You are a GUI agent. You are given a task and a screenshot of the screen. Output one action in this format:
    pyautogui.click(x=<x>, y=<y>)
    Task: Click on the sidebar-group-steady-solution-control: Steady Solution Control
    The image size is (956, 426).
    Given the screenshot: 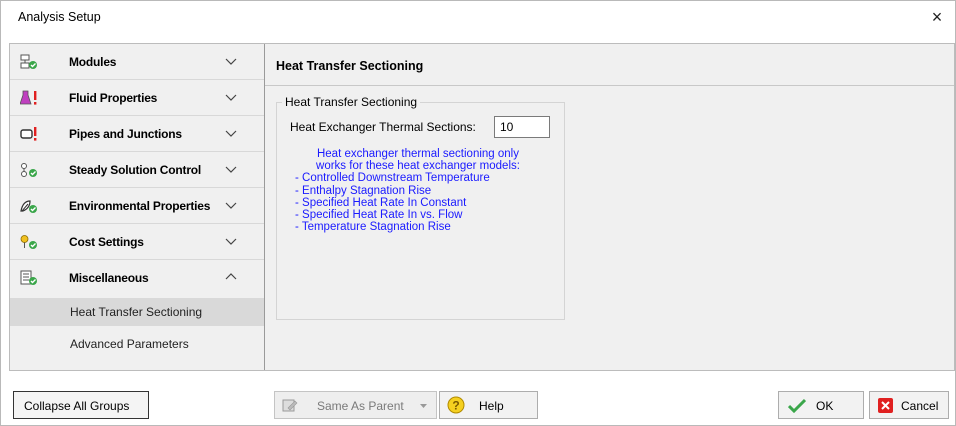 What is the action you would take?
    pyautogui.click(x=137, y=170)
    